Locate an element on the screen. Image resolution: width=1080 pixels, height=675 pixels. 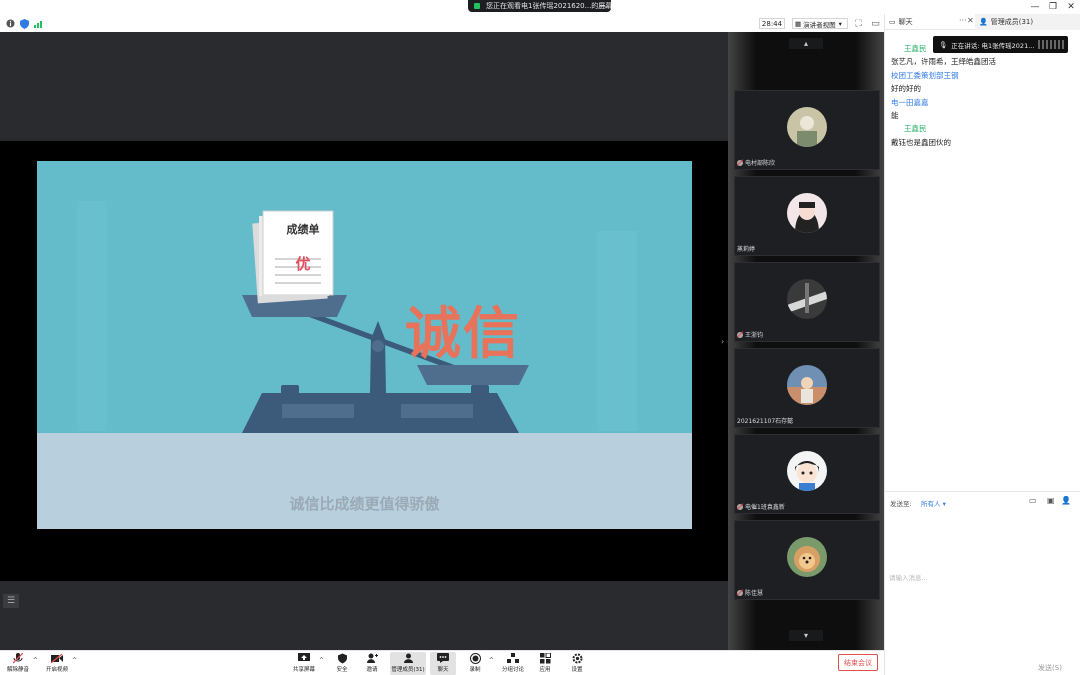
video-off-icon is located at coordinates (57, 658).